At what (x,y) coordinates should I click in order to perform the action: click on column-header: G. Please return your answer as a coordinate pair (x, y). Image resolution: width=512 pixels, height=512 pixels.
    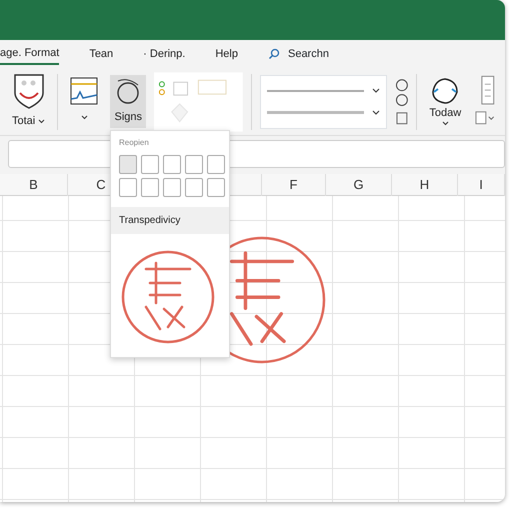
    Looking at the image, I should click on (359, 185).